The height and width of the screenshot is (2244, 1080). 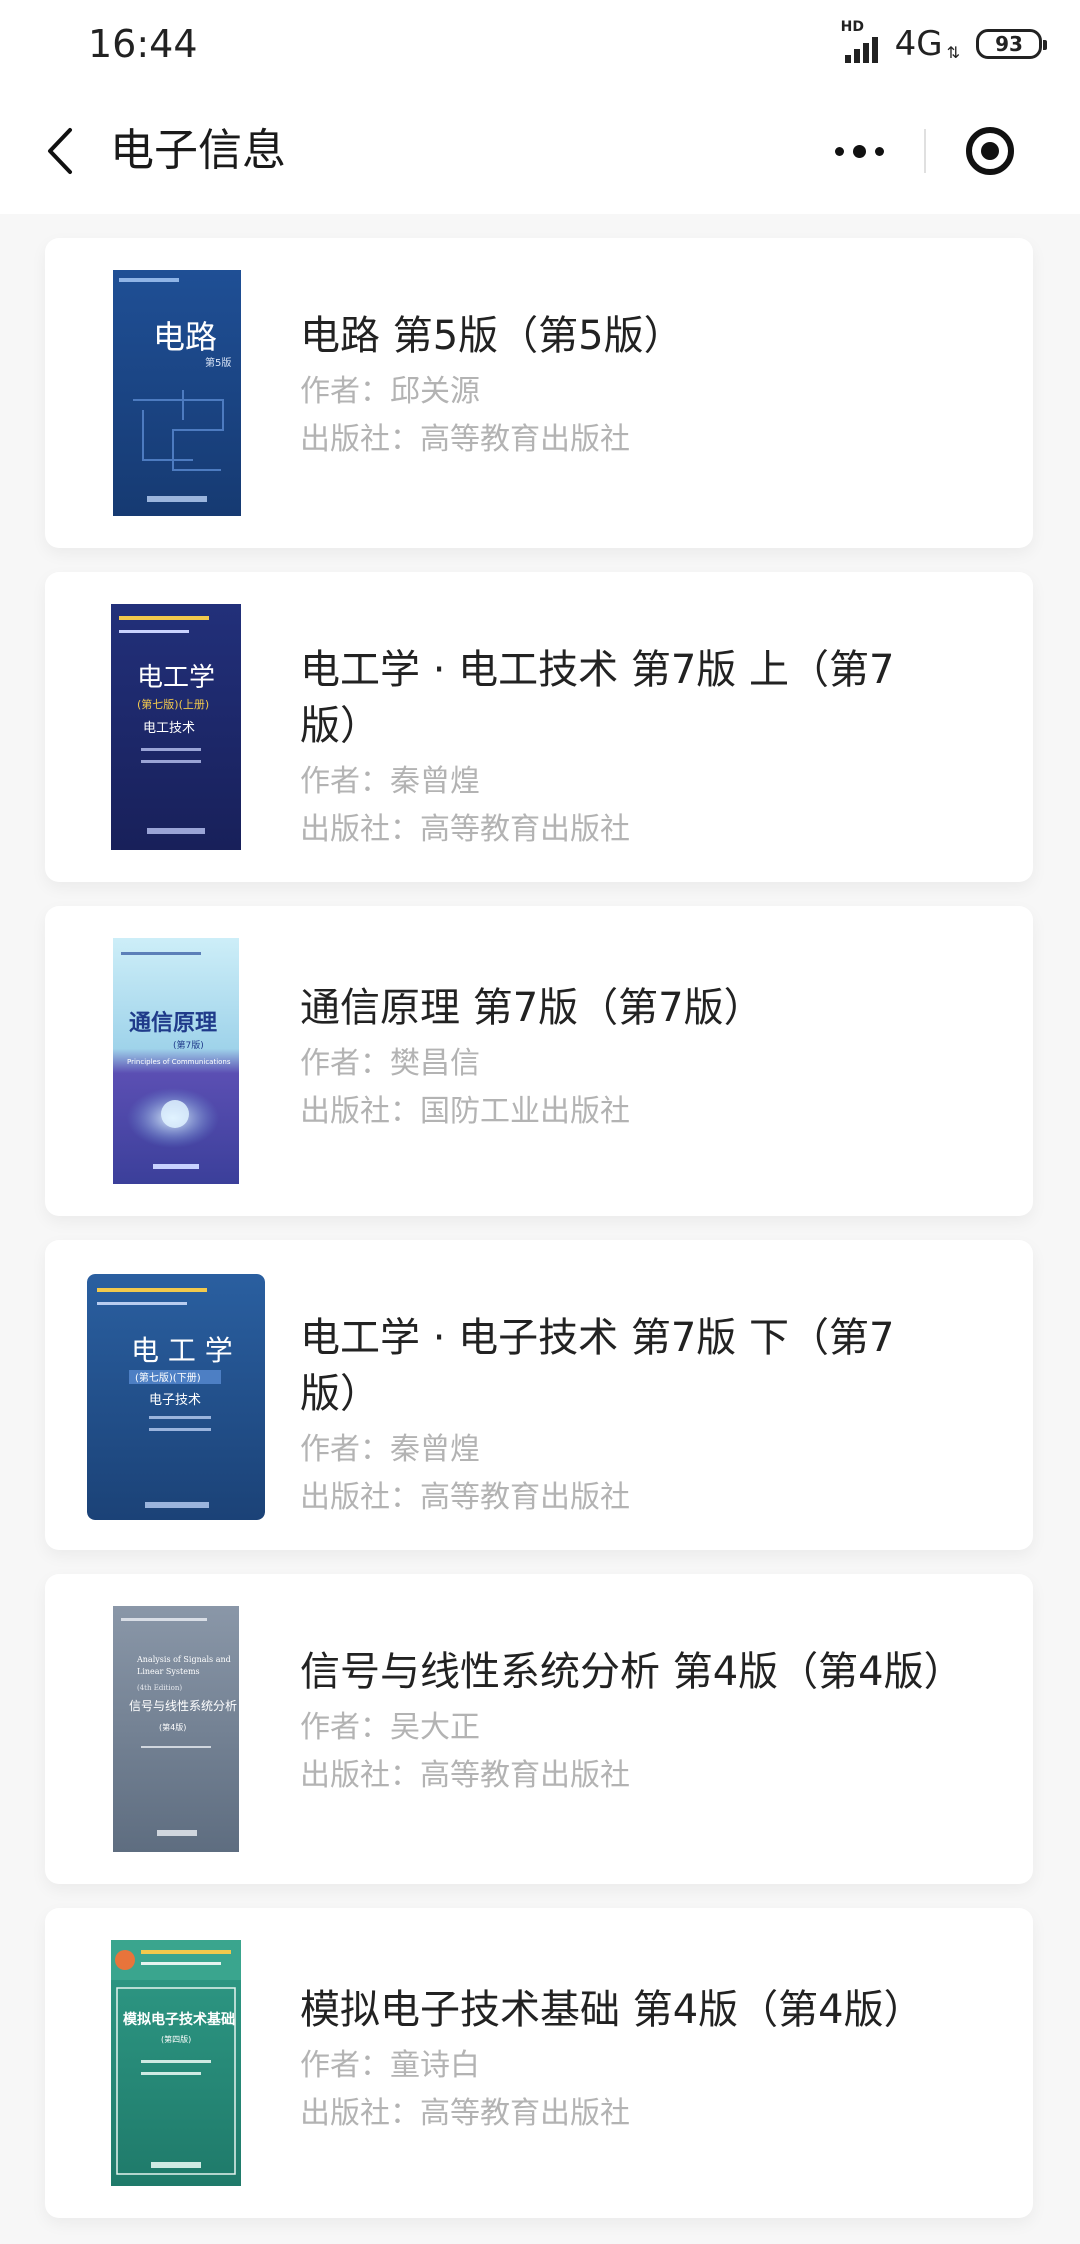 I want to click on book-author: 作者：邱关源, so click(x=390, y=391).